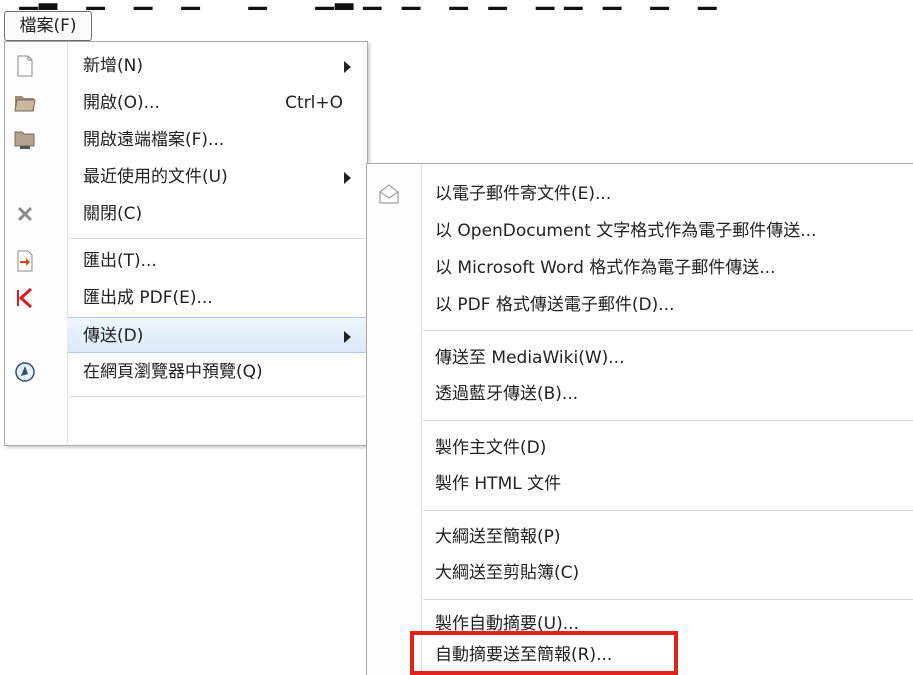  What do you see at coordinates (173, 372) in the screenshot?
I see `menu-item-label: 在網頁瀏覽器中預覽(Q)` at bounding box center [173, 372].